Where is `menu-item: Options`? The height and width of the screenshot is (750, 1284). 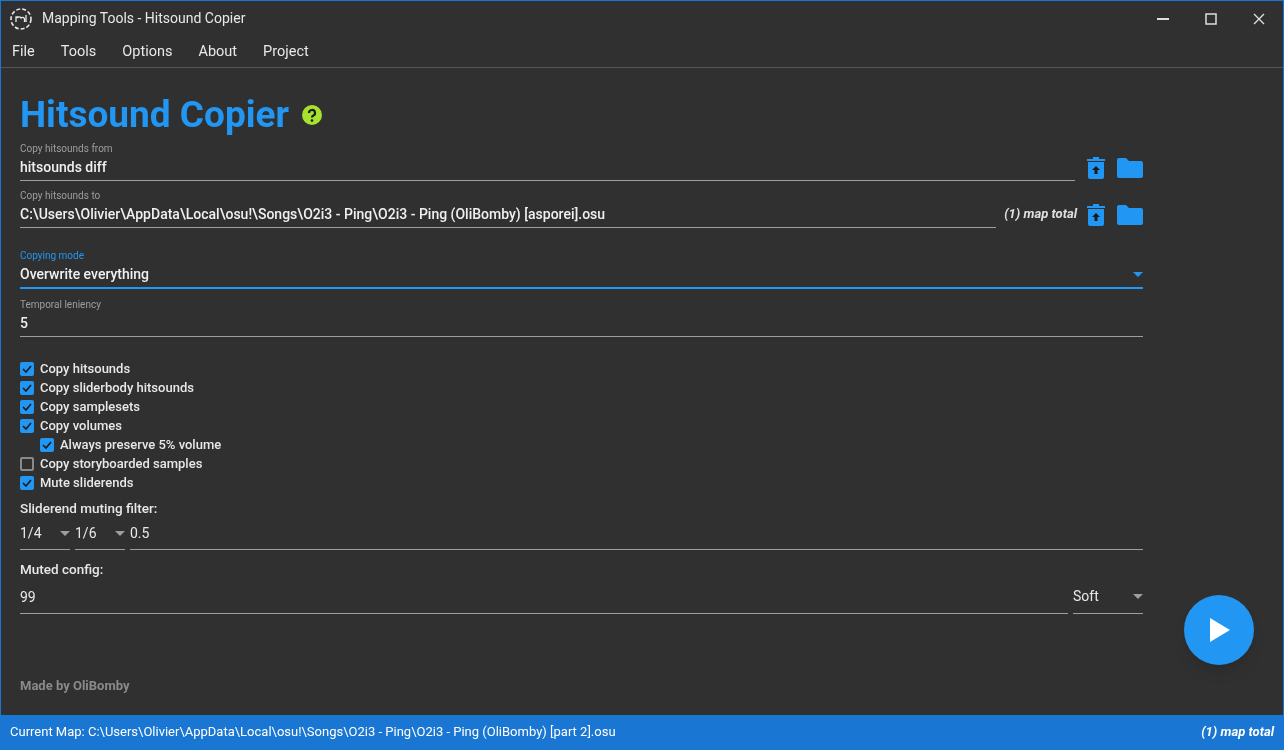
menu-item: Options is located at coordinates (147, 51).